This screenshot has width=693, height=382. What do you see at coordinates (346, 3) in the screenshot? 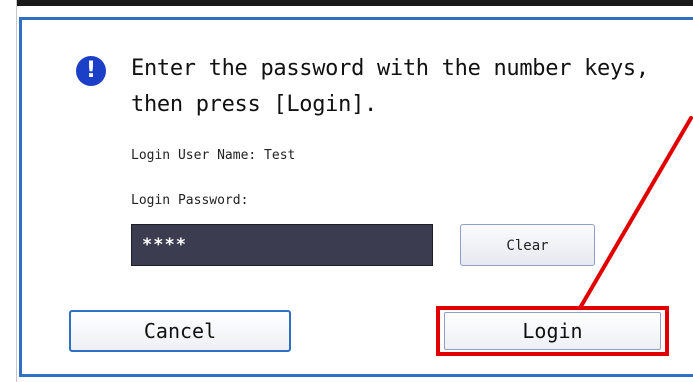
I see `window-top-edge` at bounding box center [346, 3].